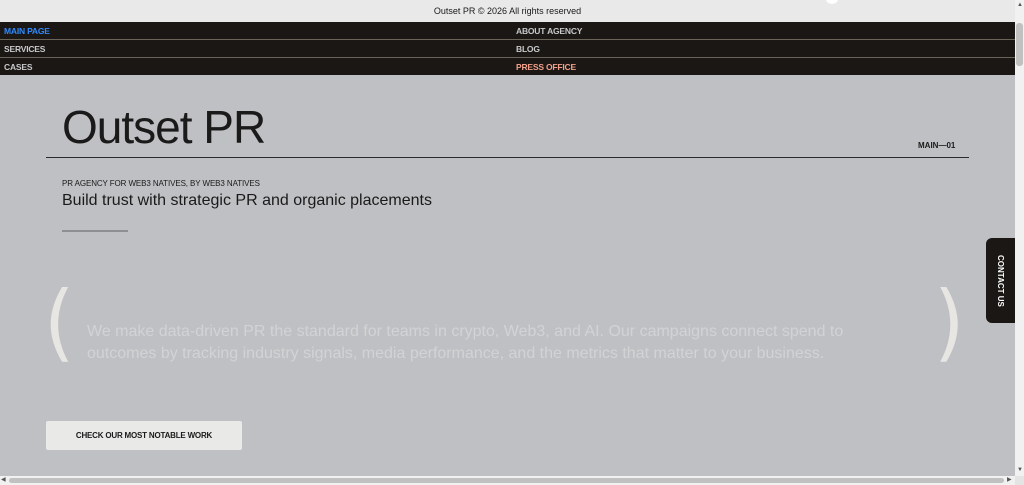  What do you see at coordinates (164, 127) in the screenshot?
I see `page-title: Outset PR` at bounding box center [164, 127].